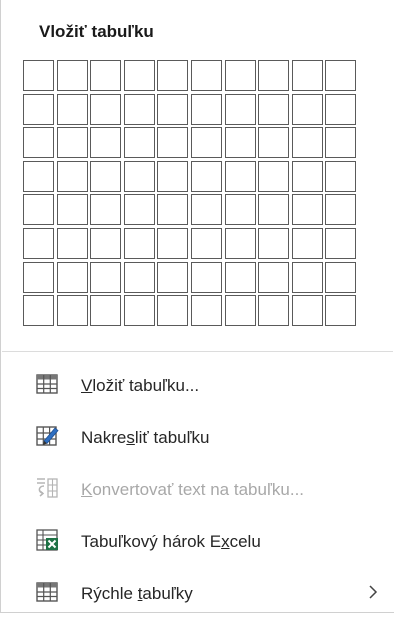 This screenshot has height=620, width=395. What do you see at coordinates (47, 540) in the screenshot?
I see `excel-sheet-icon` at bounding box center [47, 540].